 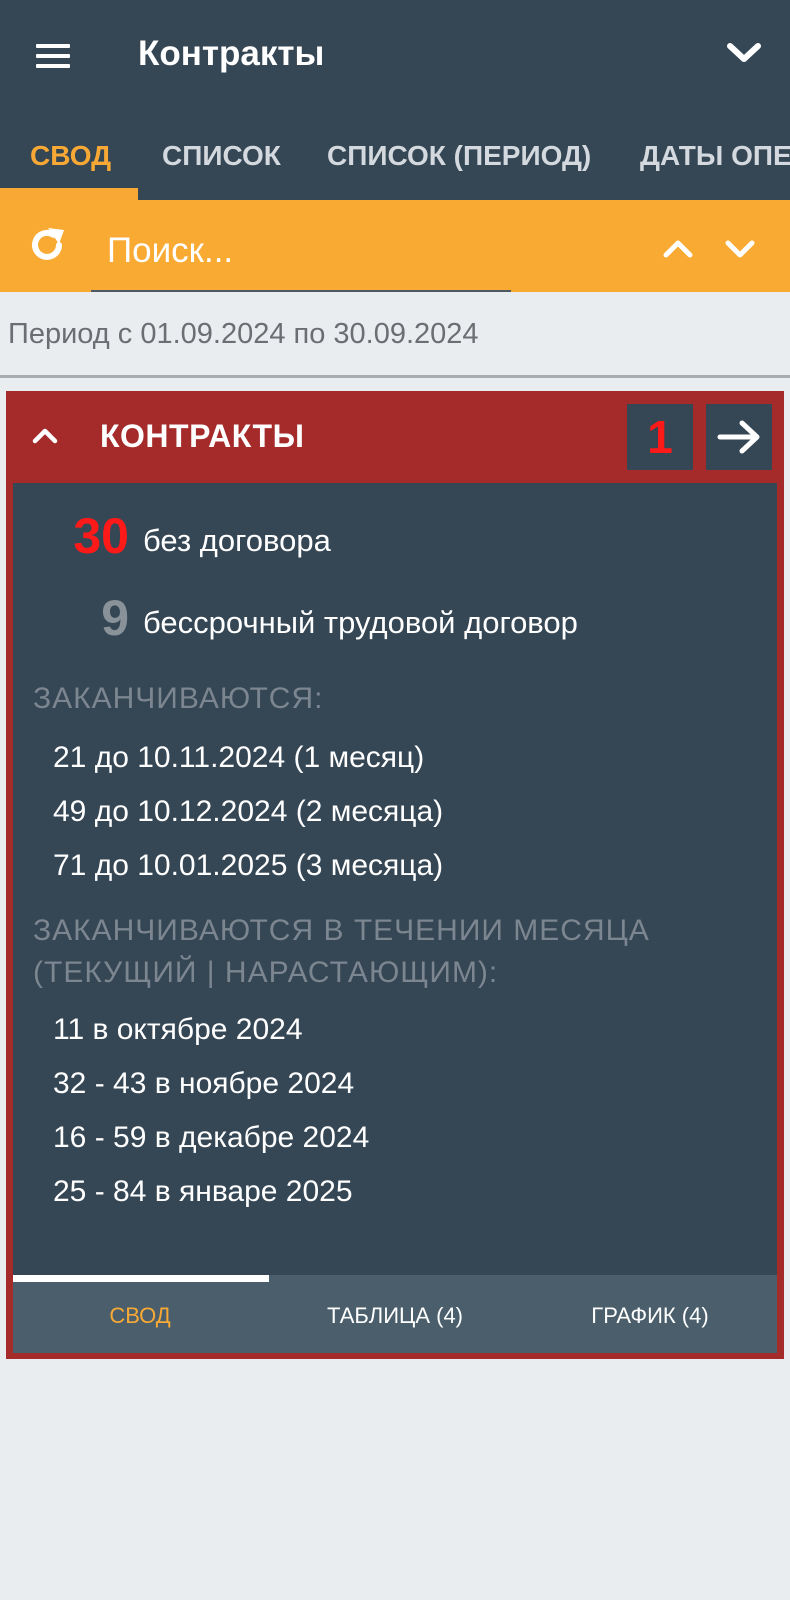 I want to click on tab-chart: ГРАФИК (4), so click(x=650, y=1314).